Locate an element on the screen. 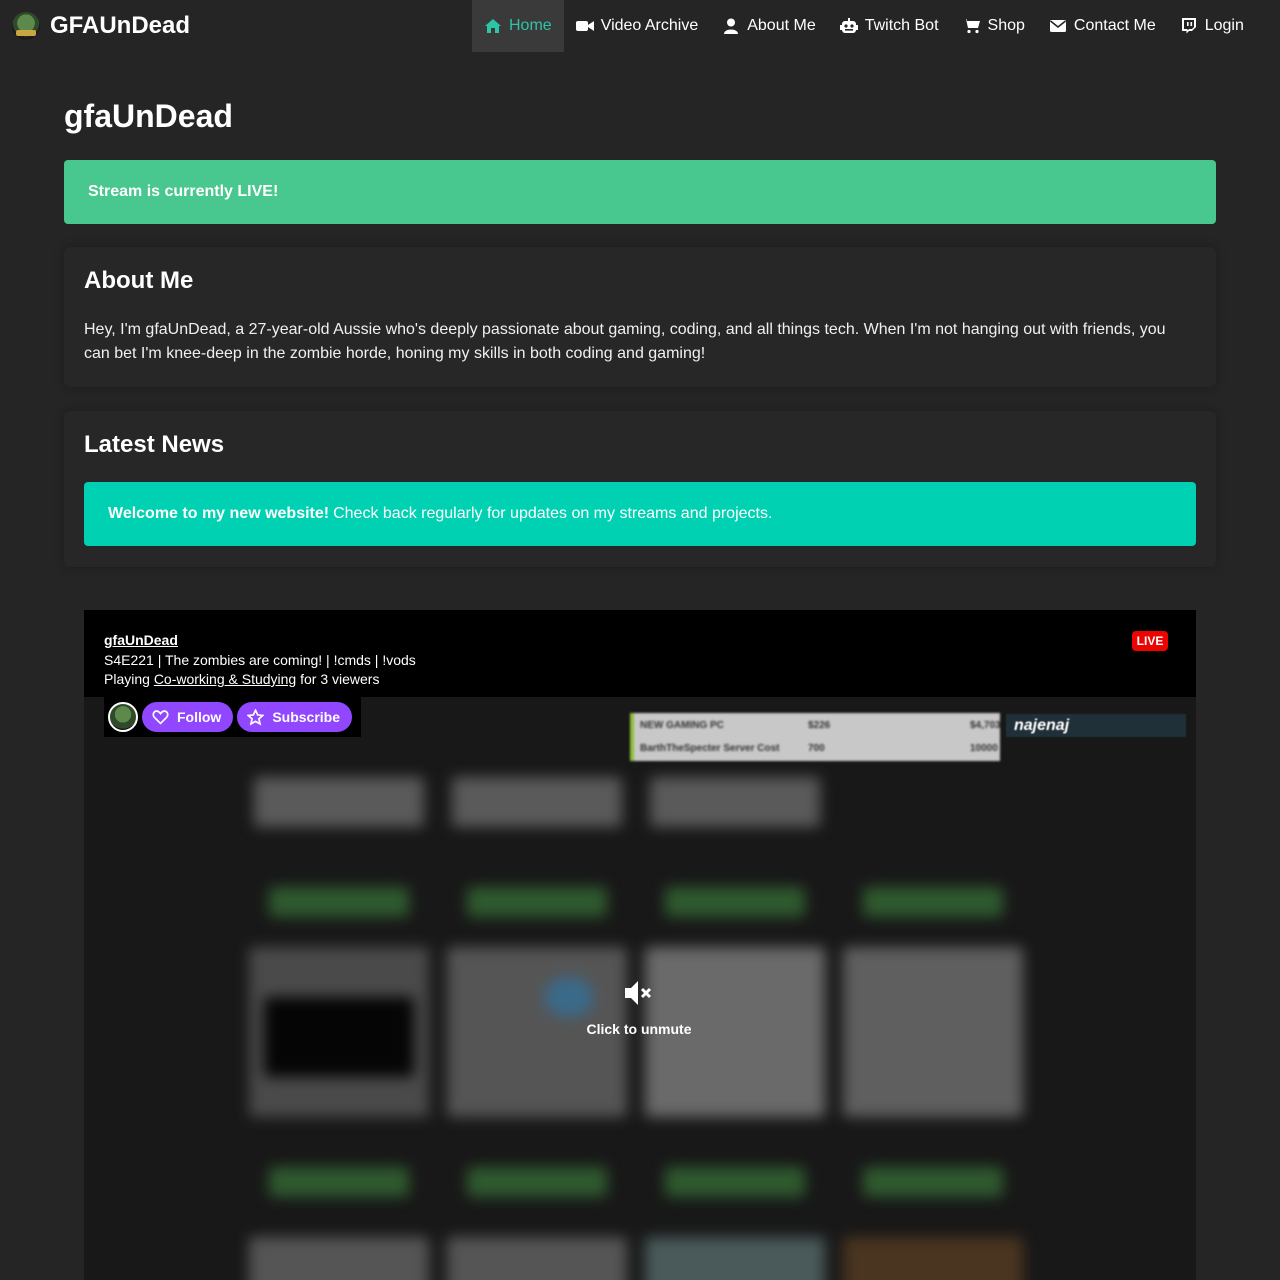 The width and height of the screenshot is (1280, 1280). latest-news-heading: Latest News is located at coordinates (154, 444).